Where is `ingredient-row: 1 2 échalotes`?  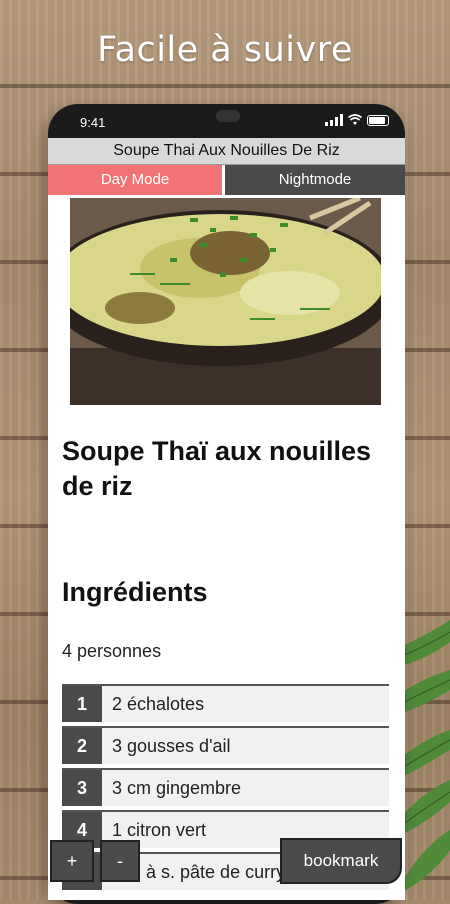 ingredient-row: 1 2 échalotes is located at coordinates (225, 703).